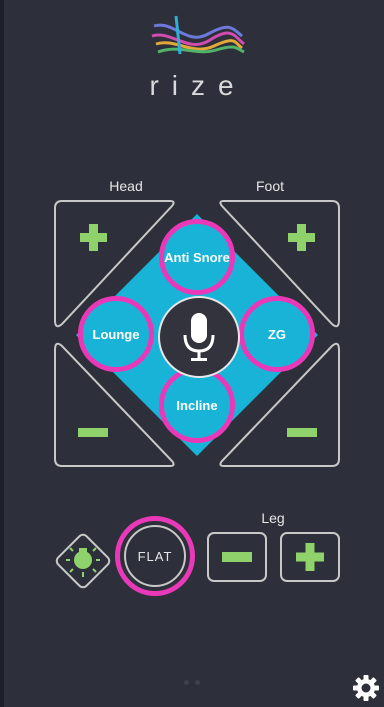 This screenshot has height=707, width=384. I want to click on page-indicator, so click(195, 681).